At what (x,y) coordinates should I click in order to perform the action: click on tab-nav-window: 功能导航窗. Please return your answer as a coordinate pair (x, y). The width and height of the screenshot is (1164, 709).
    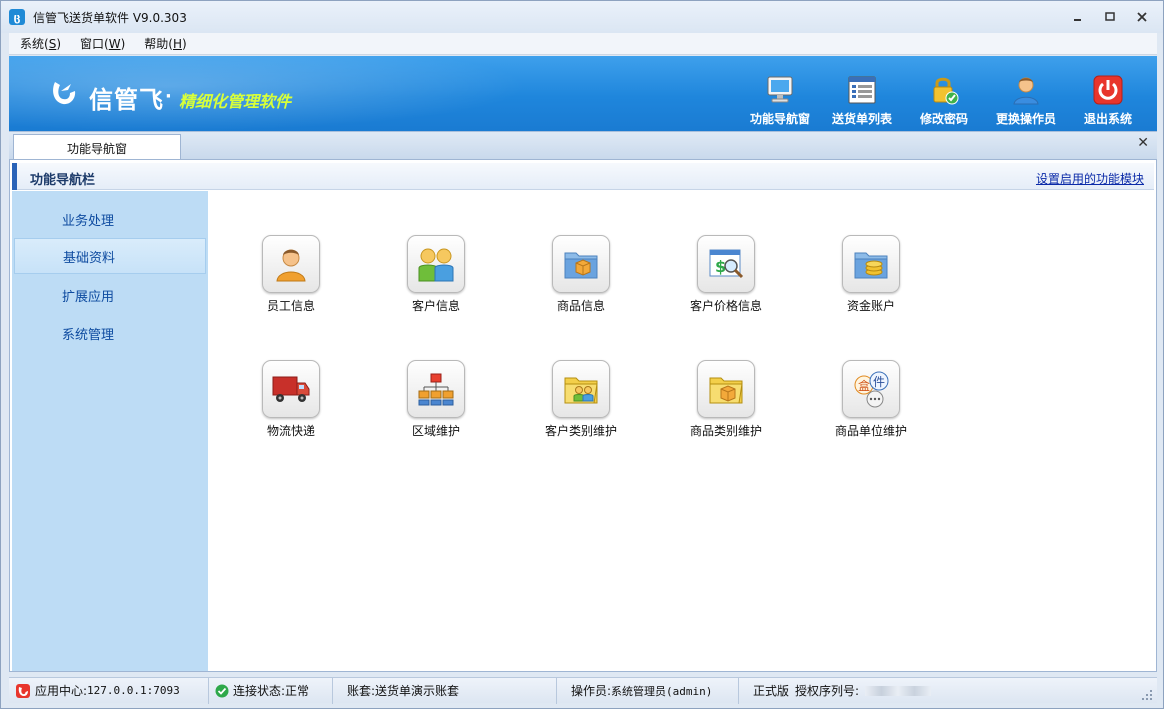
    Looking at the image, I should click on (97, 147).